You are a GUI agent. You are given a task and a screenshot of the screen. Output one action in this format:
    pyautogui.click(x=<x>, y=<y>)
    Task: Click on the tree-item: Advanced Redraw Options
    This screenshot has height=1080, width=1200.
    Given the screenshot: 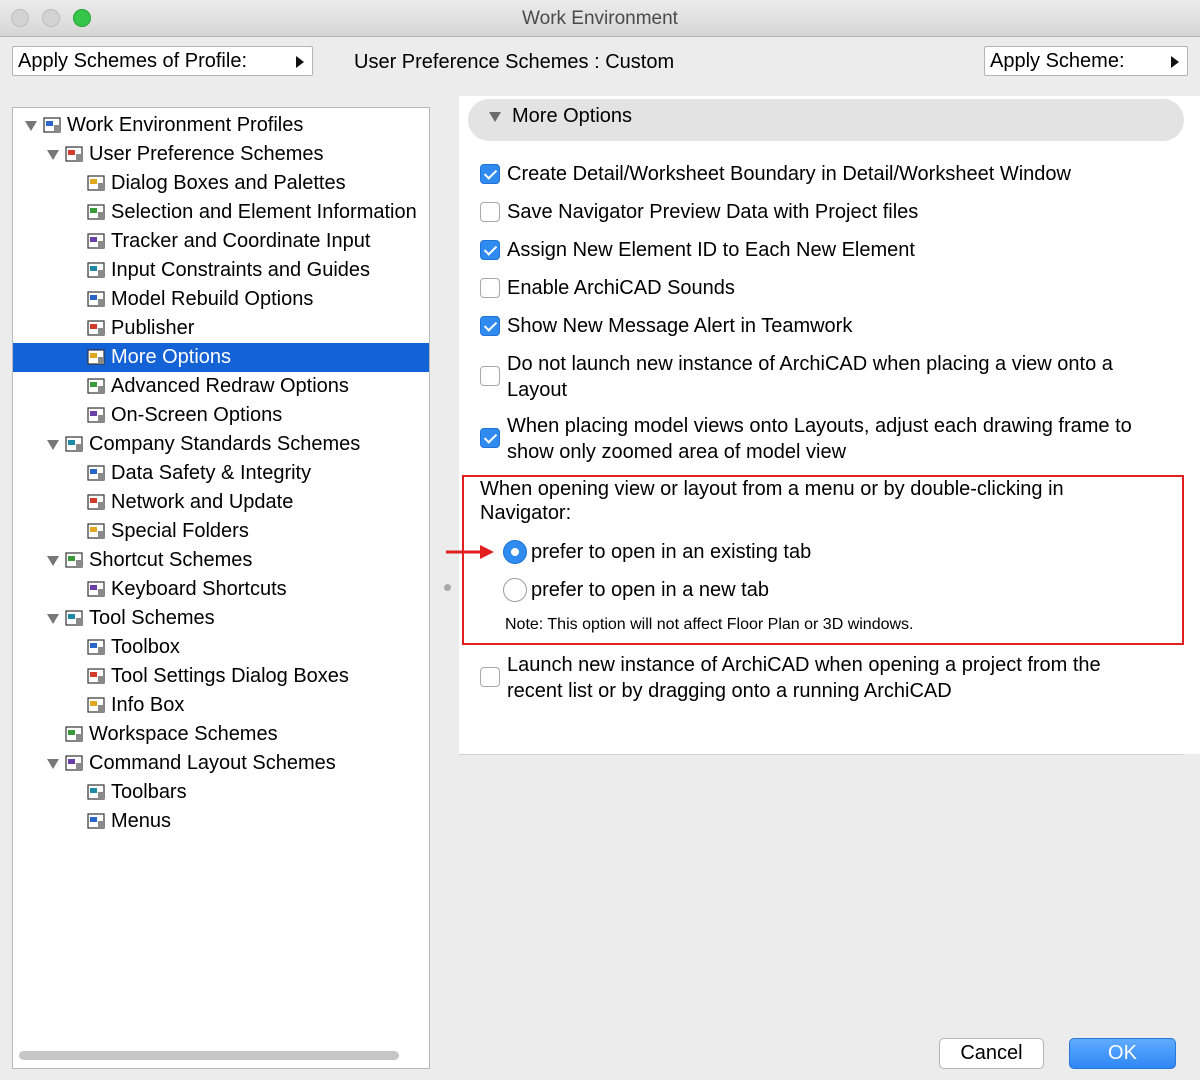 What is the action you would take?
    pyautogui.click(x=221, y=386)
    